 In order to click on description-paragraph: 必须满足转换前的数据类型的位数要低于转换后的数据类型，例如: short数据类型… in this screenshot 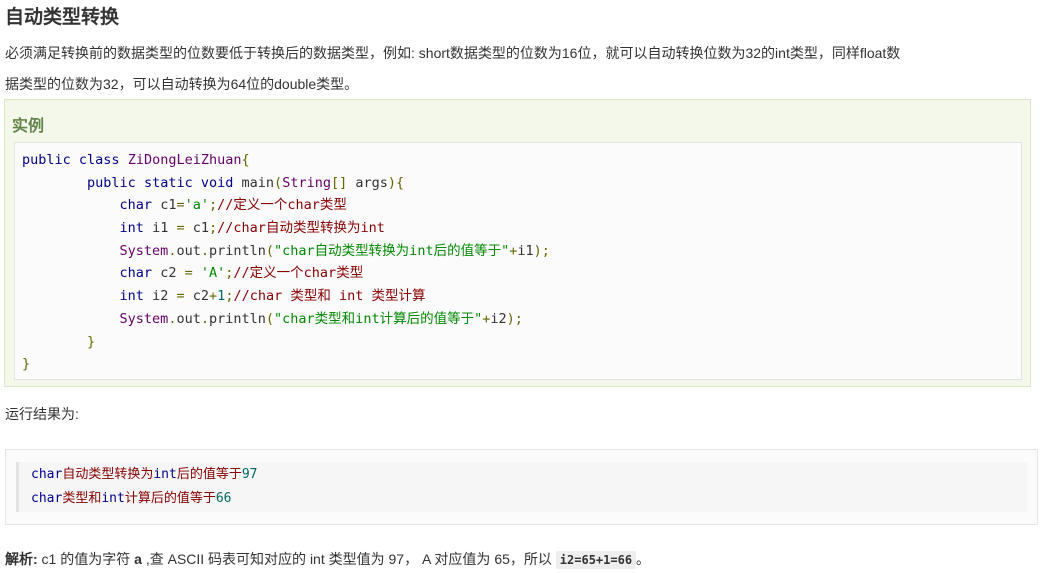, I will do `click(521, 69)`.